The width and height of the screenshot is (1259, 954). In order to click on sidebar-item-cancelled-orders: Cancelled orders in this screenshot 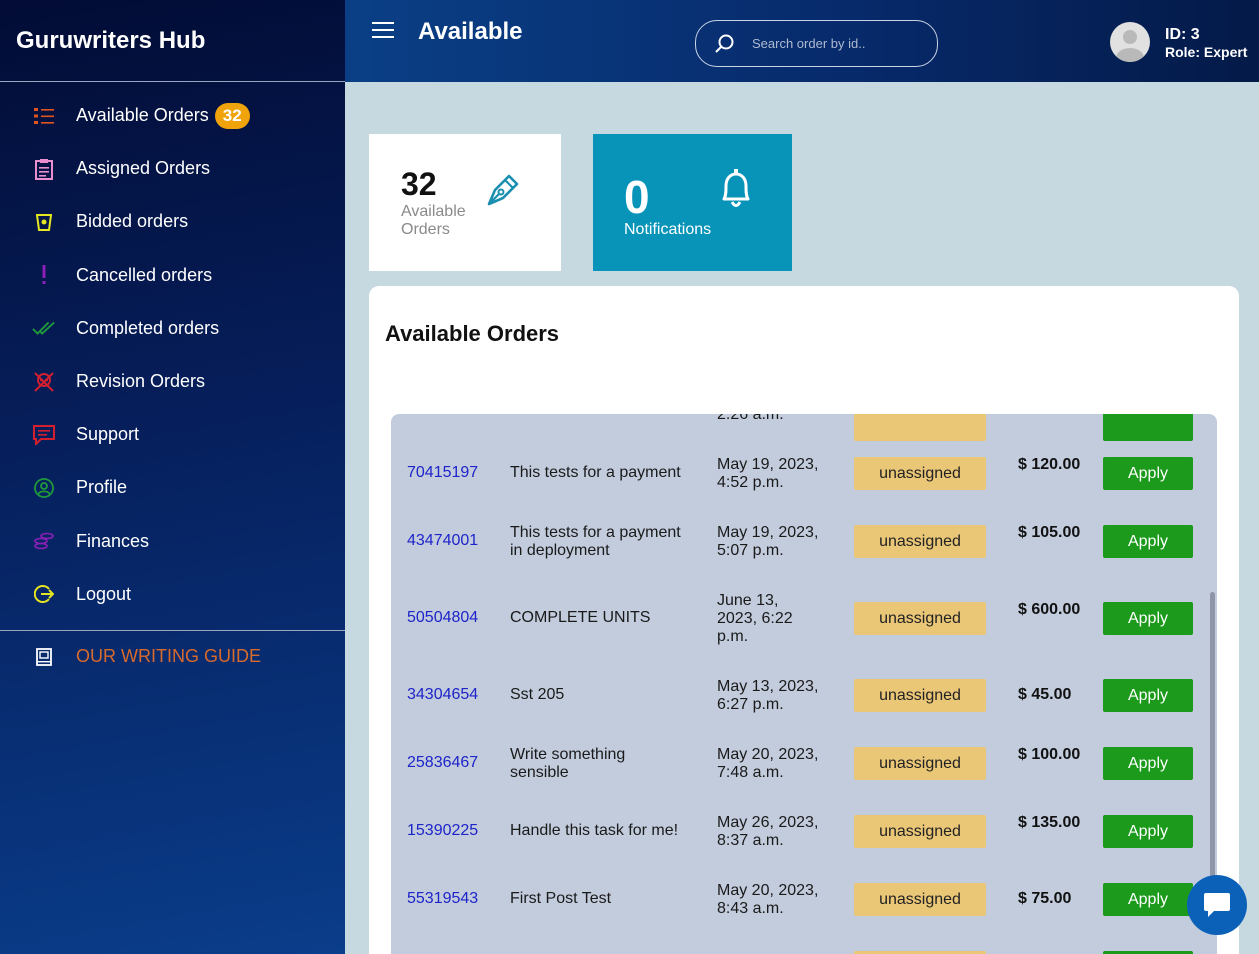, I will do `click(172, 275)`.